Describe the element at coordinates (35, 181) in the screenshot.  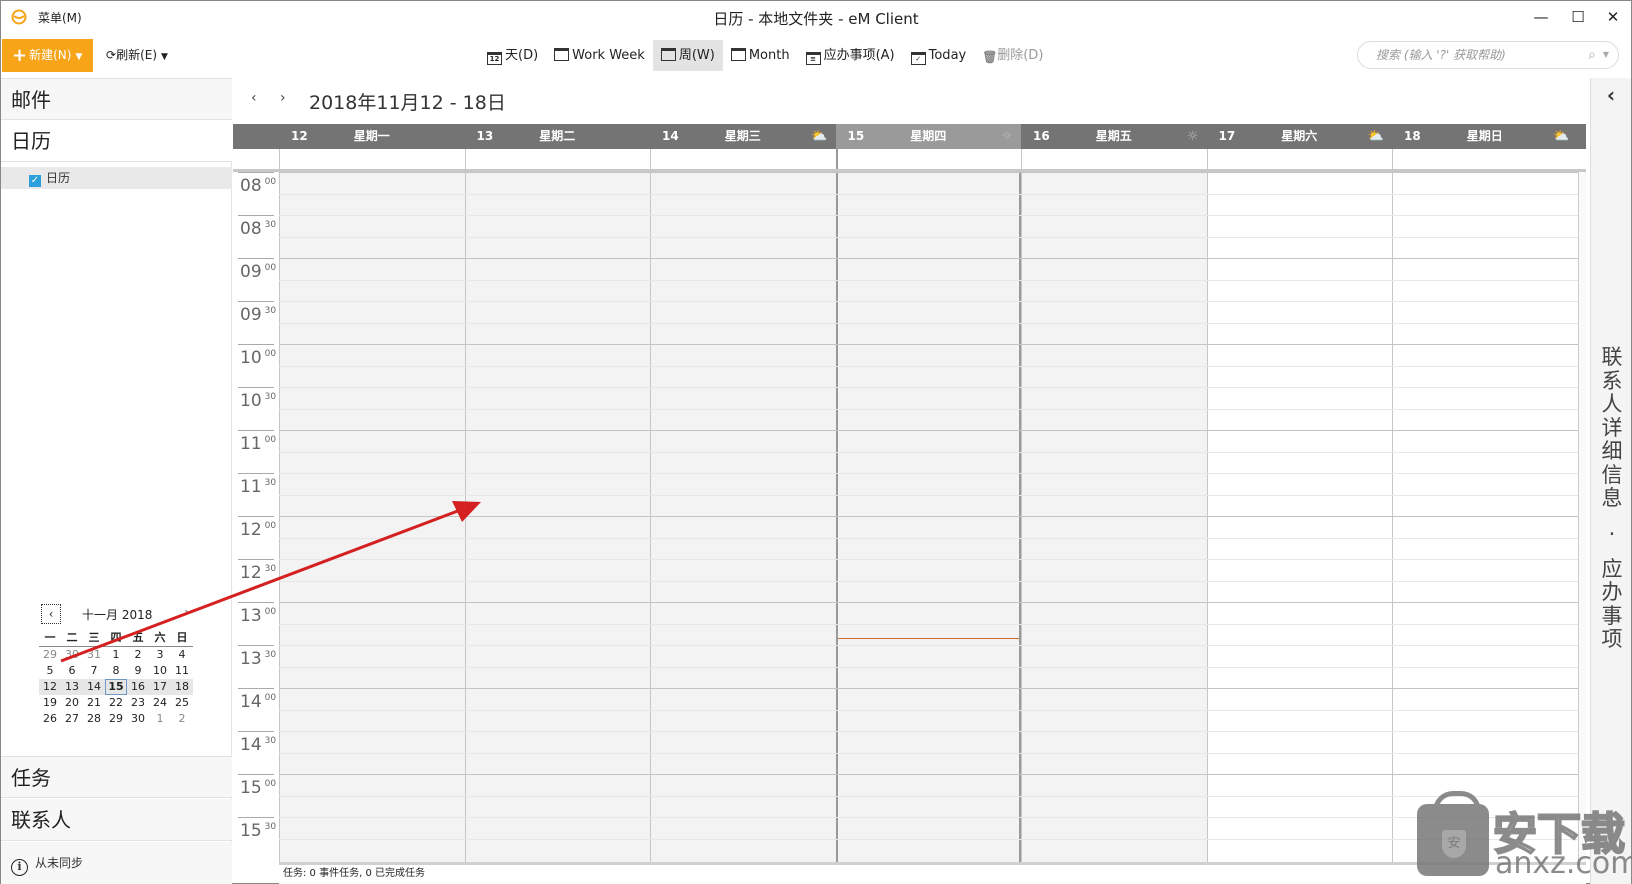
I see `checkbox-checked-icon: ✓` at that location.